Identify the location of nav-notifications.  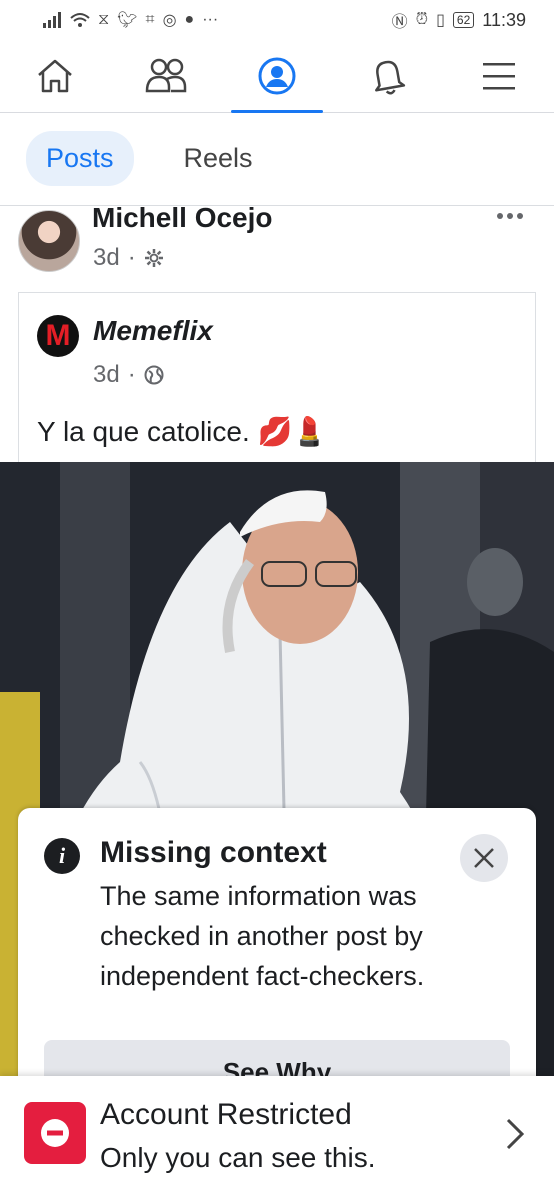
(388, 76).